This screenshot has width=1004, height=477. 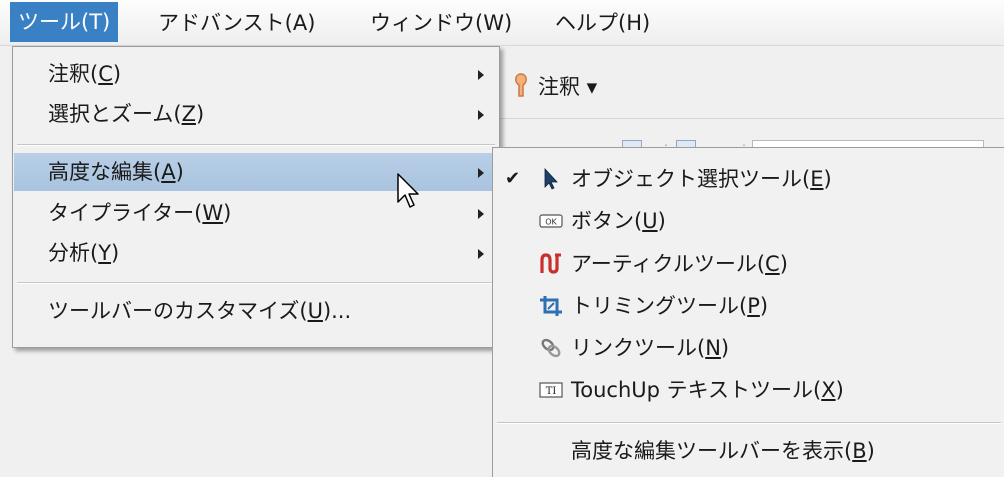 What do you see at coordinates (551, 348) in the screenshot?
I see `link-icon` at bounding box center [551, 348].